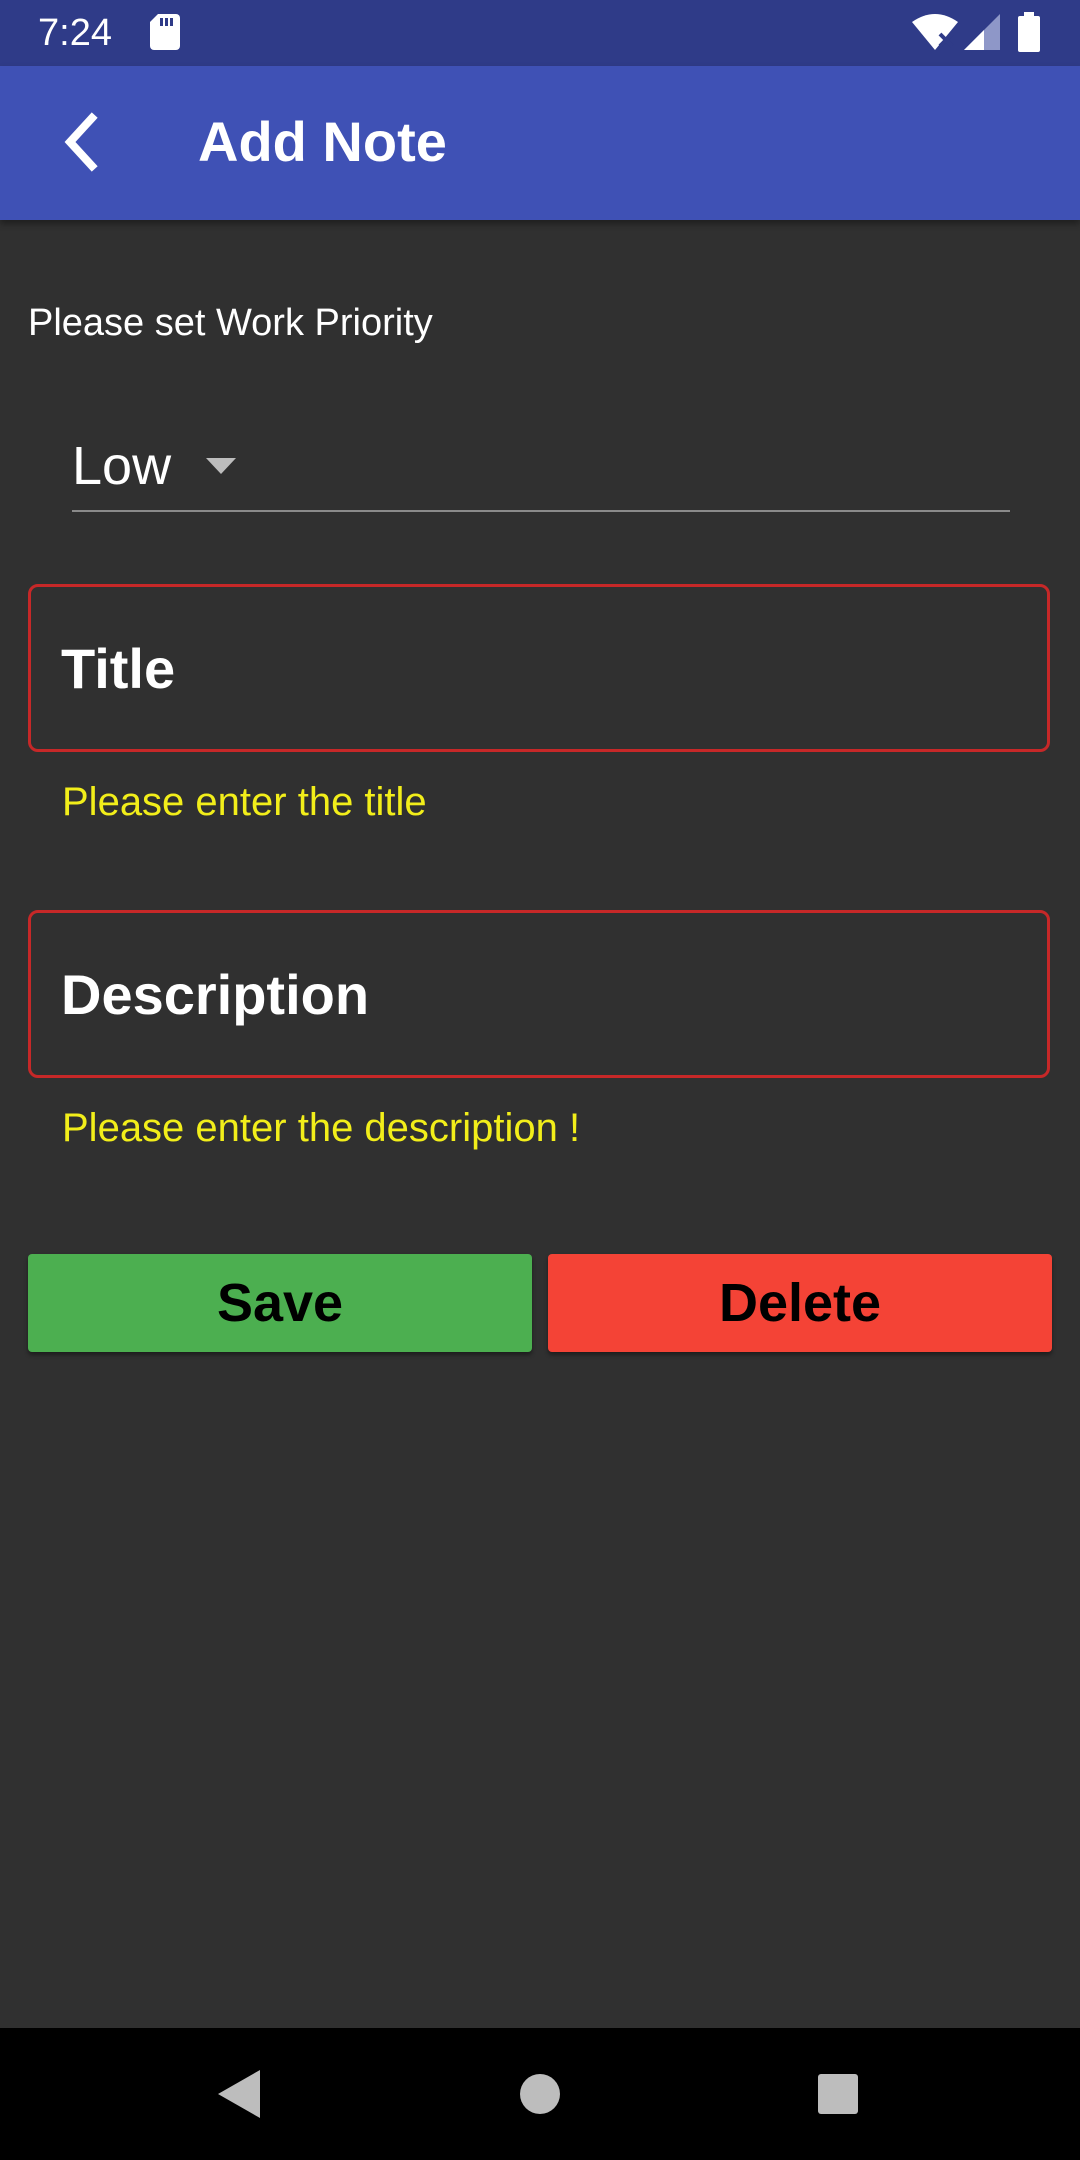 This screenshot has width=1080, height=2160. Describe the element at coordinates (75, 33) in the screenshot. I see `status-time: 7:24` at that location.